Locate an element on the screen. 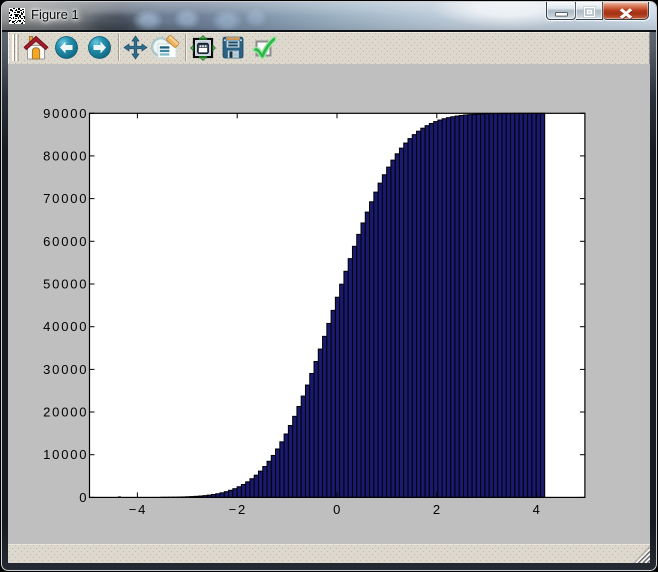 The height and width of the screenshot is (572, 658). svg-text: −2 is located at coordinates (238, 509).